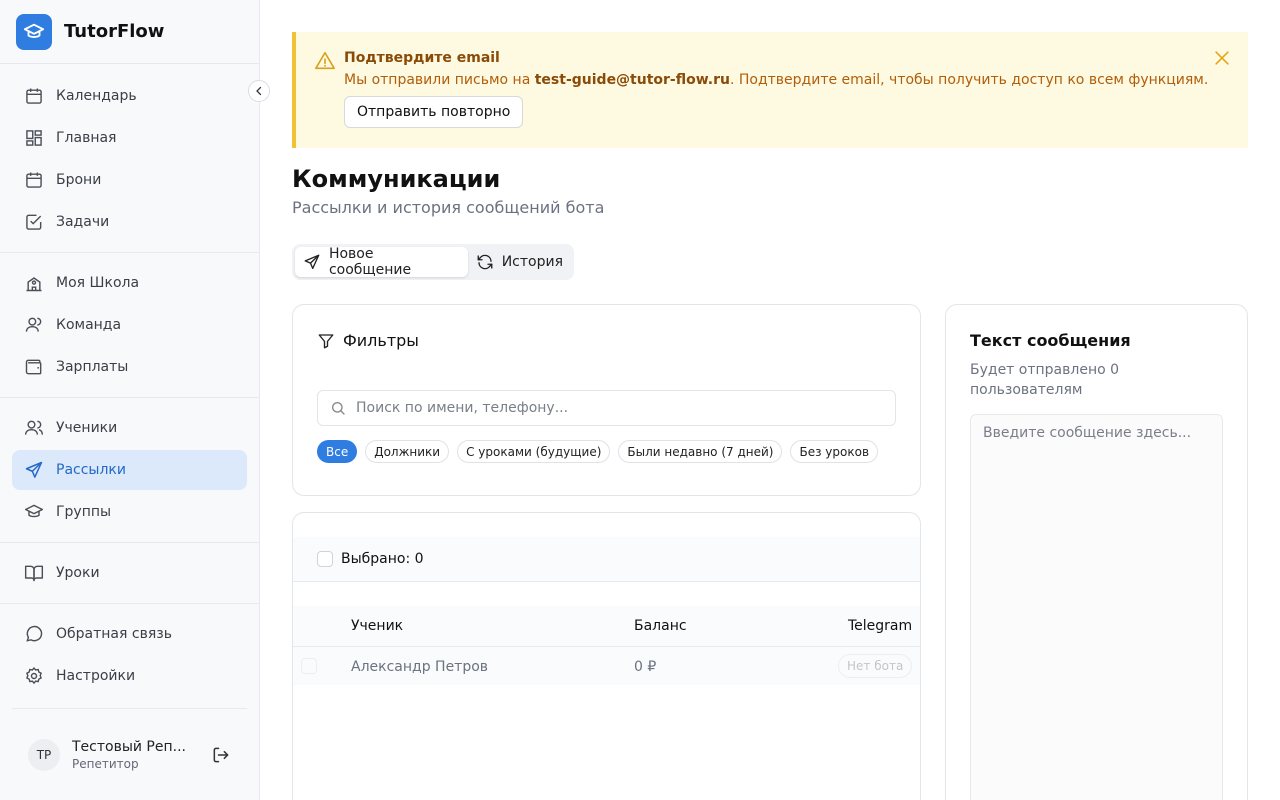  I want to click on sidebar-item-home: Главная, so click(129, 138).